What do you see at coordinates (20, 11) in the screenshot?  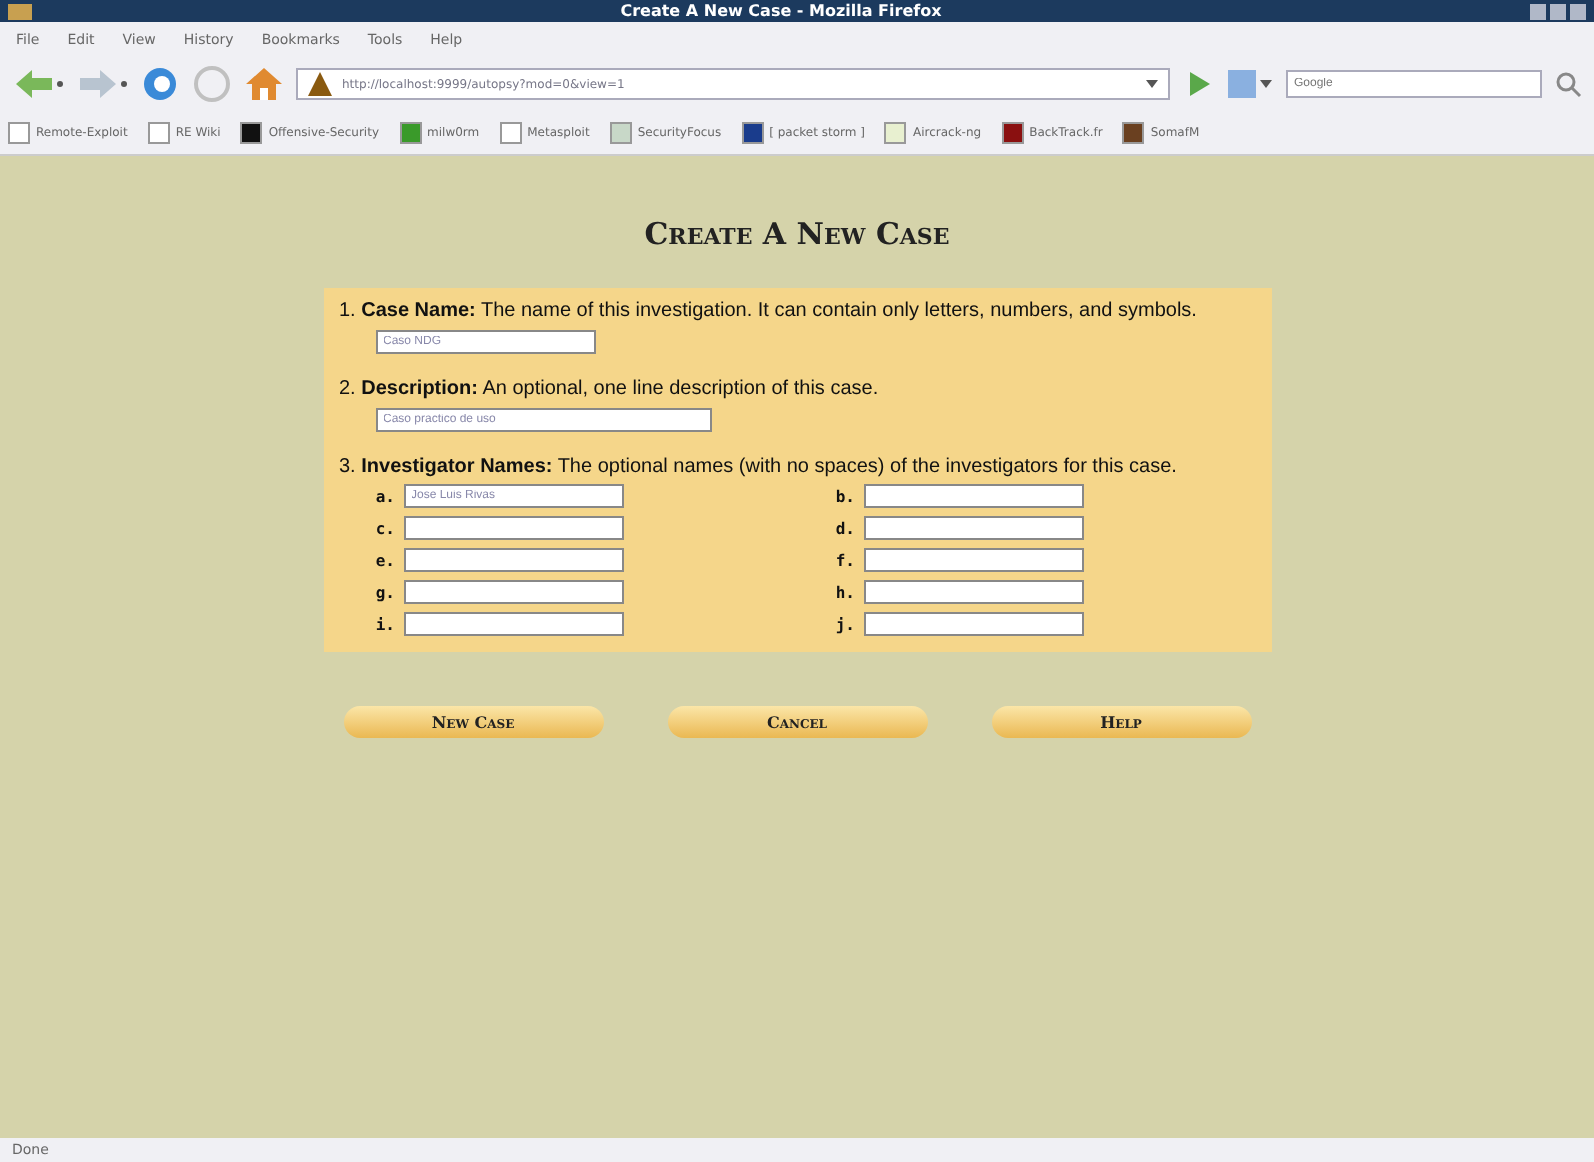 I see `window-icon` at bounding box center [20, 11].